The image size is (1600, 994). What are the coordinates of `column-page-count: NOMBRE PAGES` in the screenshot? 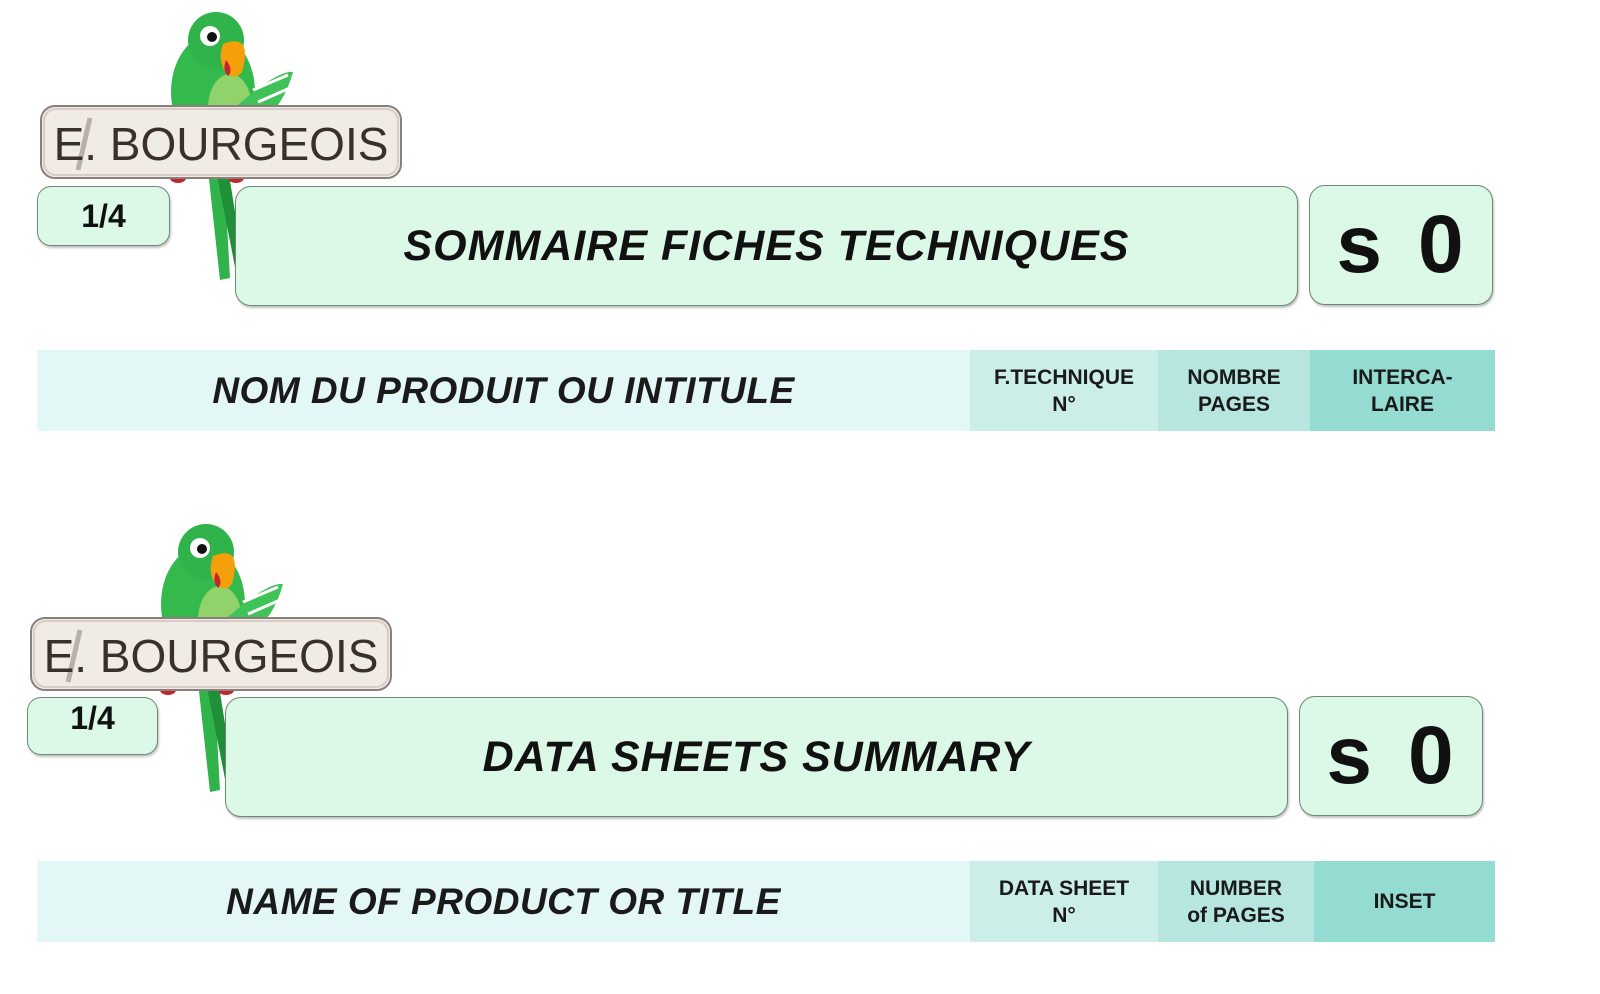 It's located at (1234, 390).